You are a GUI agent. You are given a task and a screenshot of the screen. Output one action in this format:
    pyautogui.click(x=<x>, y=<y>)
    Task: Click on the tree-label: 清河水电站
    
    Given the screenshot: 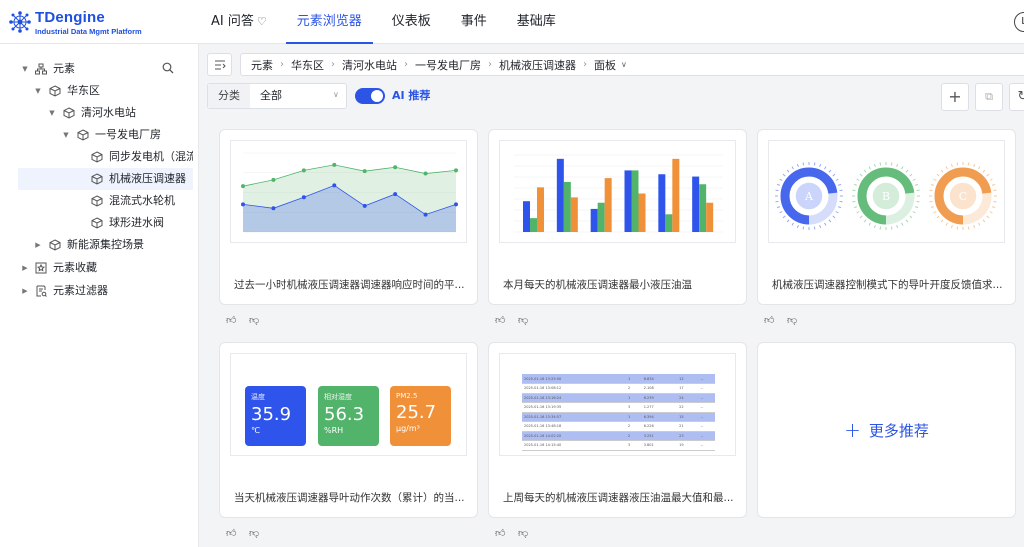 What is the action you would take?
    pyautogui.click(x=108, y=112)
    